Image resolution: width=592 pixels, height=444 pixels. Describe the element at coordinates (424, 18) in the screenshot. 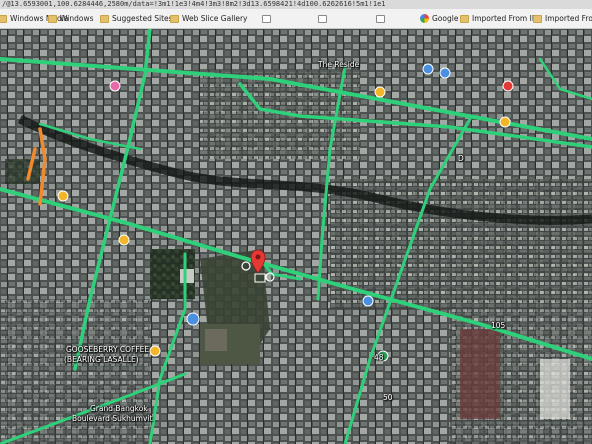

I see `google-icon` at that location.